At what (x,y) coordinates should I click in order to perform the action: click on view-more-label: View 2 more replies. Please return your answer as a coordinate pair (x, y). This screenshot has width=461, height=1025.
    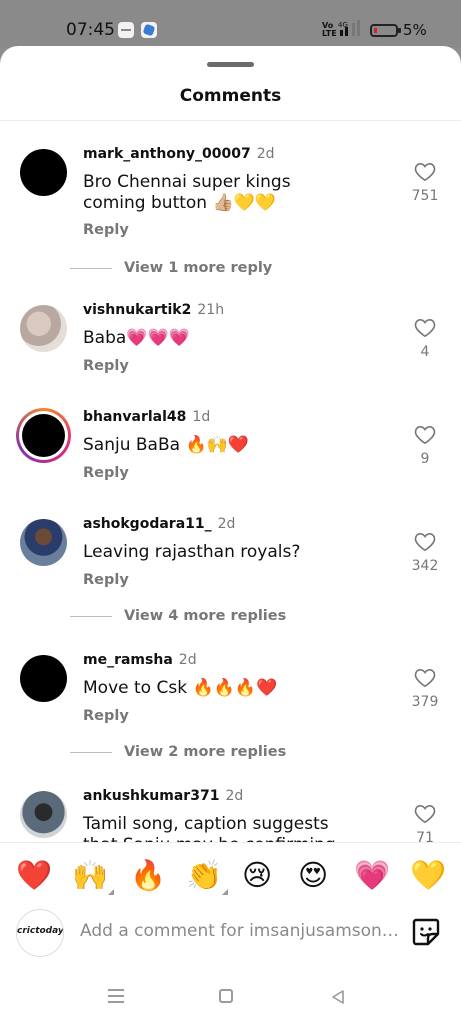
    Looking at the image, I should click on (205, 752).